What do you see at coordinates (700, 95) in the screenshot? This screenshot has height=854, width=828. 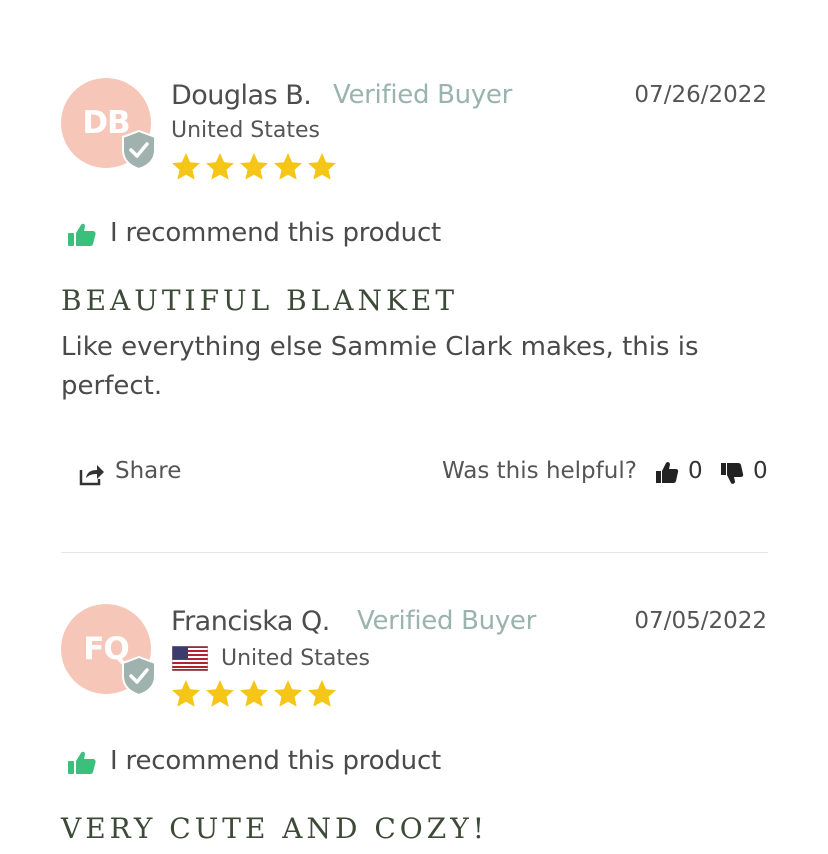 I see `review-date: 07/26/2022` at bounding box center [700, 95].